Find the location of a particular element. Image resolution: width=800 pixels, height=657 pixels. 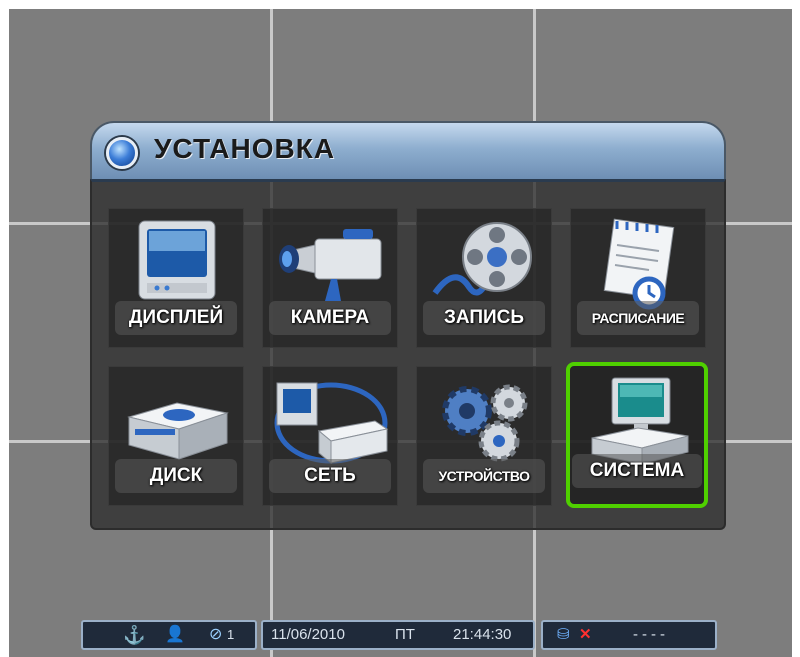

menu-item-label: ЗАПИСЬ is located at coordinates (484, 318).